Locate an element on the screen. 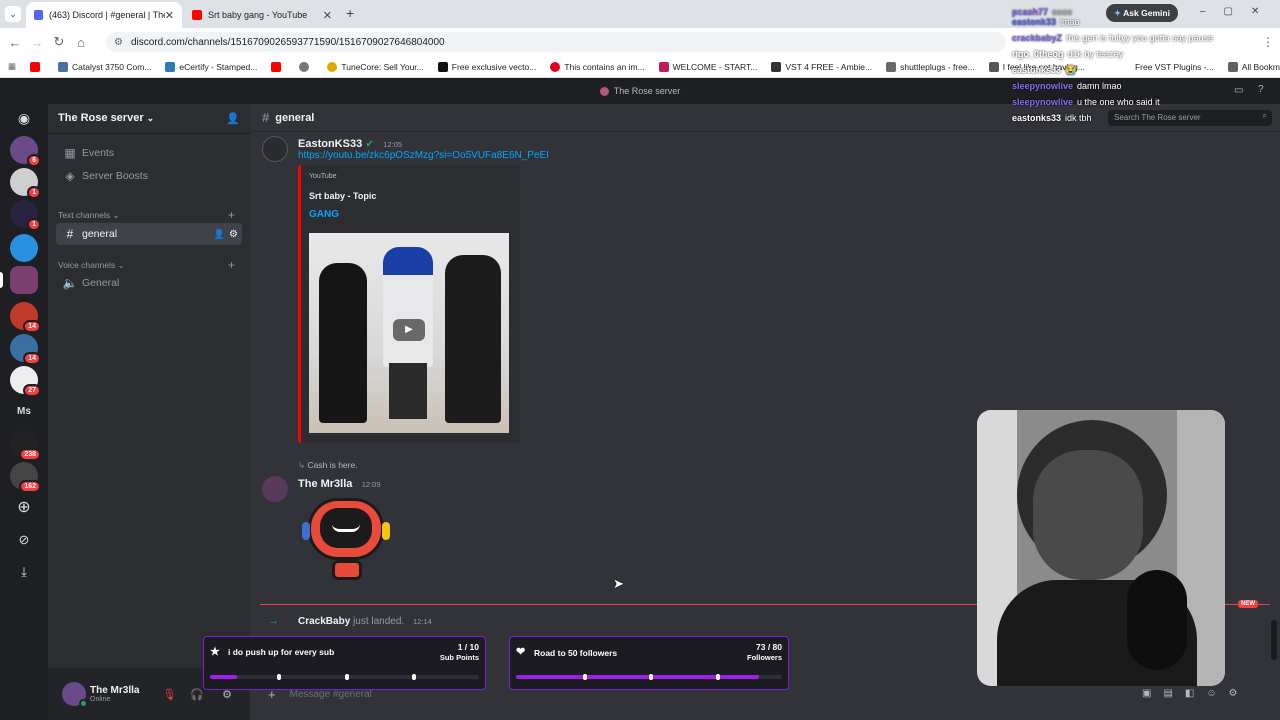 The width and height of the screenshot is (1280, 720). widget-count: 73 / 80 is located at coordinates (769, 647).